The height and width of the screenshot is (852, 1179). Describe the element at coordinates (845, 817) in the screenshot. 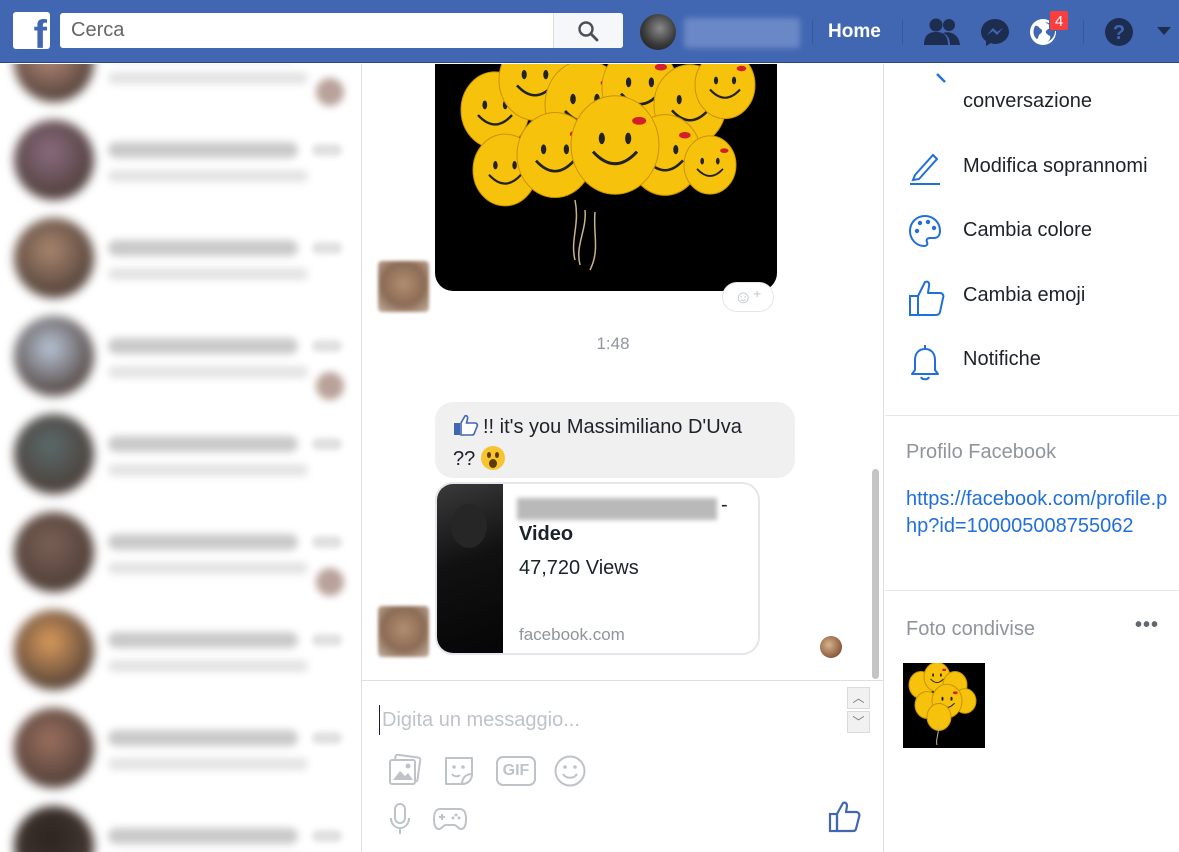

I see `like-send-icon` at that location.